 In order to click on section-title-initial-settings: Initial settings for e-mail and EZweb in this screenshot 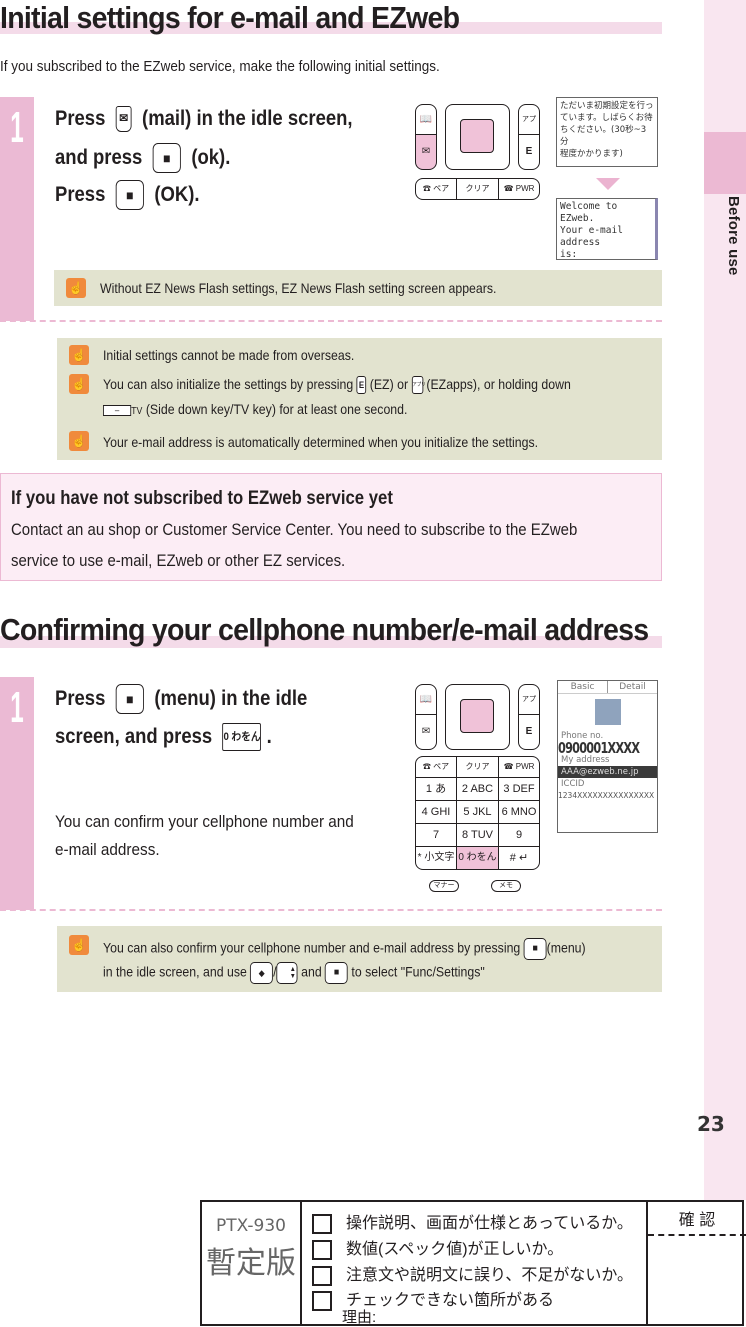, I will do `click(230, 17)`.